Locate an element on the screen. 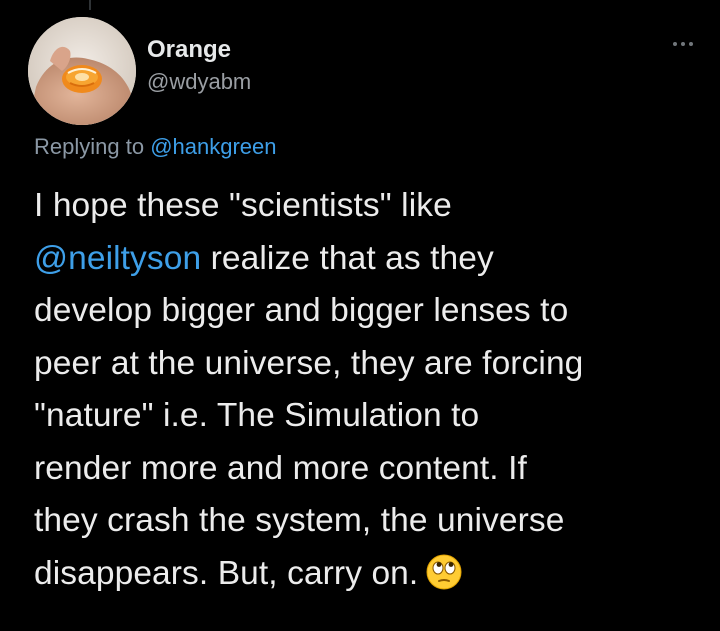 Image resolution: width=720 pixels, height=631 pixels. replying-to-label: Replying to is located at coordinates (89, 146).